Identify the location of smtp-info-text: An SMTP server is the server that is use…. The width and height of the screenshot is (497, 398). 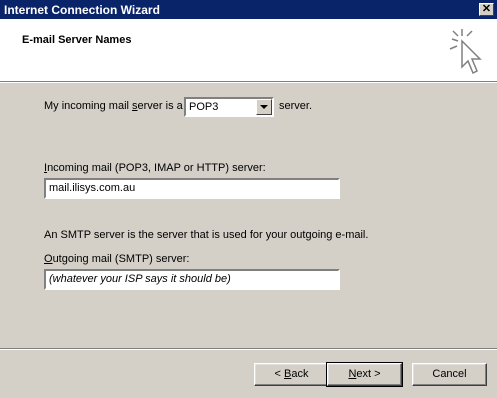
(206, 235).